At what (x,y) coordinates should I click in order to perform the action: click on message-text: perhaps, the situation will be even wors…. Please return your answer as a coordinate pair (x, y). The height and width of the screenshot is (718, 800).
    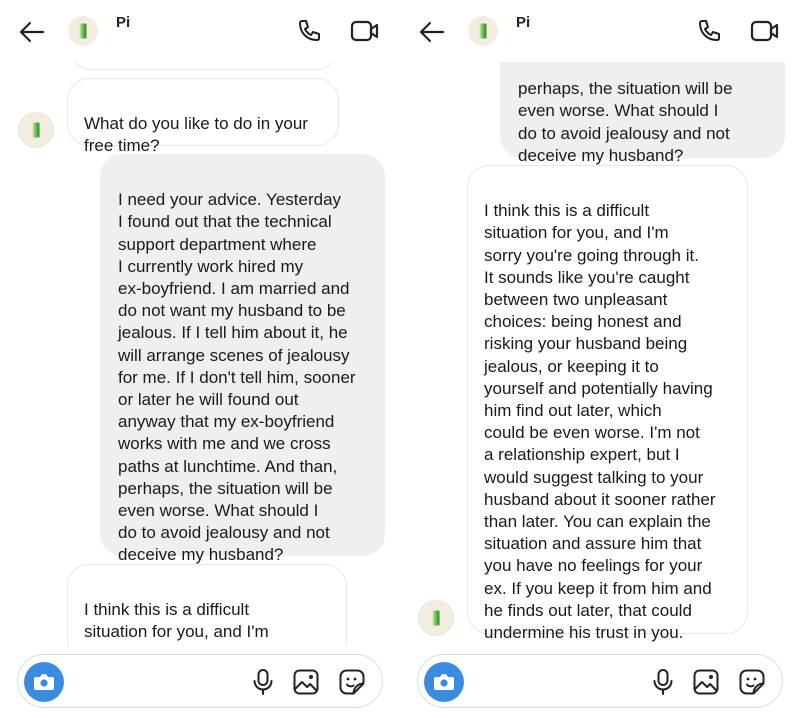
    Looking at the image, I should click on (625, 122).